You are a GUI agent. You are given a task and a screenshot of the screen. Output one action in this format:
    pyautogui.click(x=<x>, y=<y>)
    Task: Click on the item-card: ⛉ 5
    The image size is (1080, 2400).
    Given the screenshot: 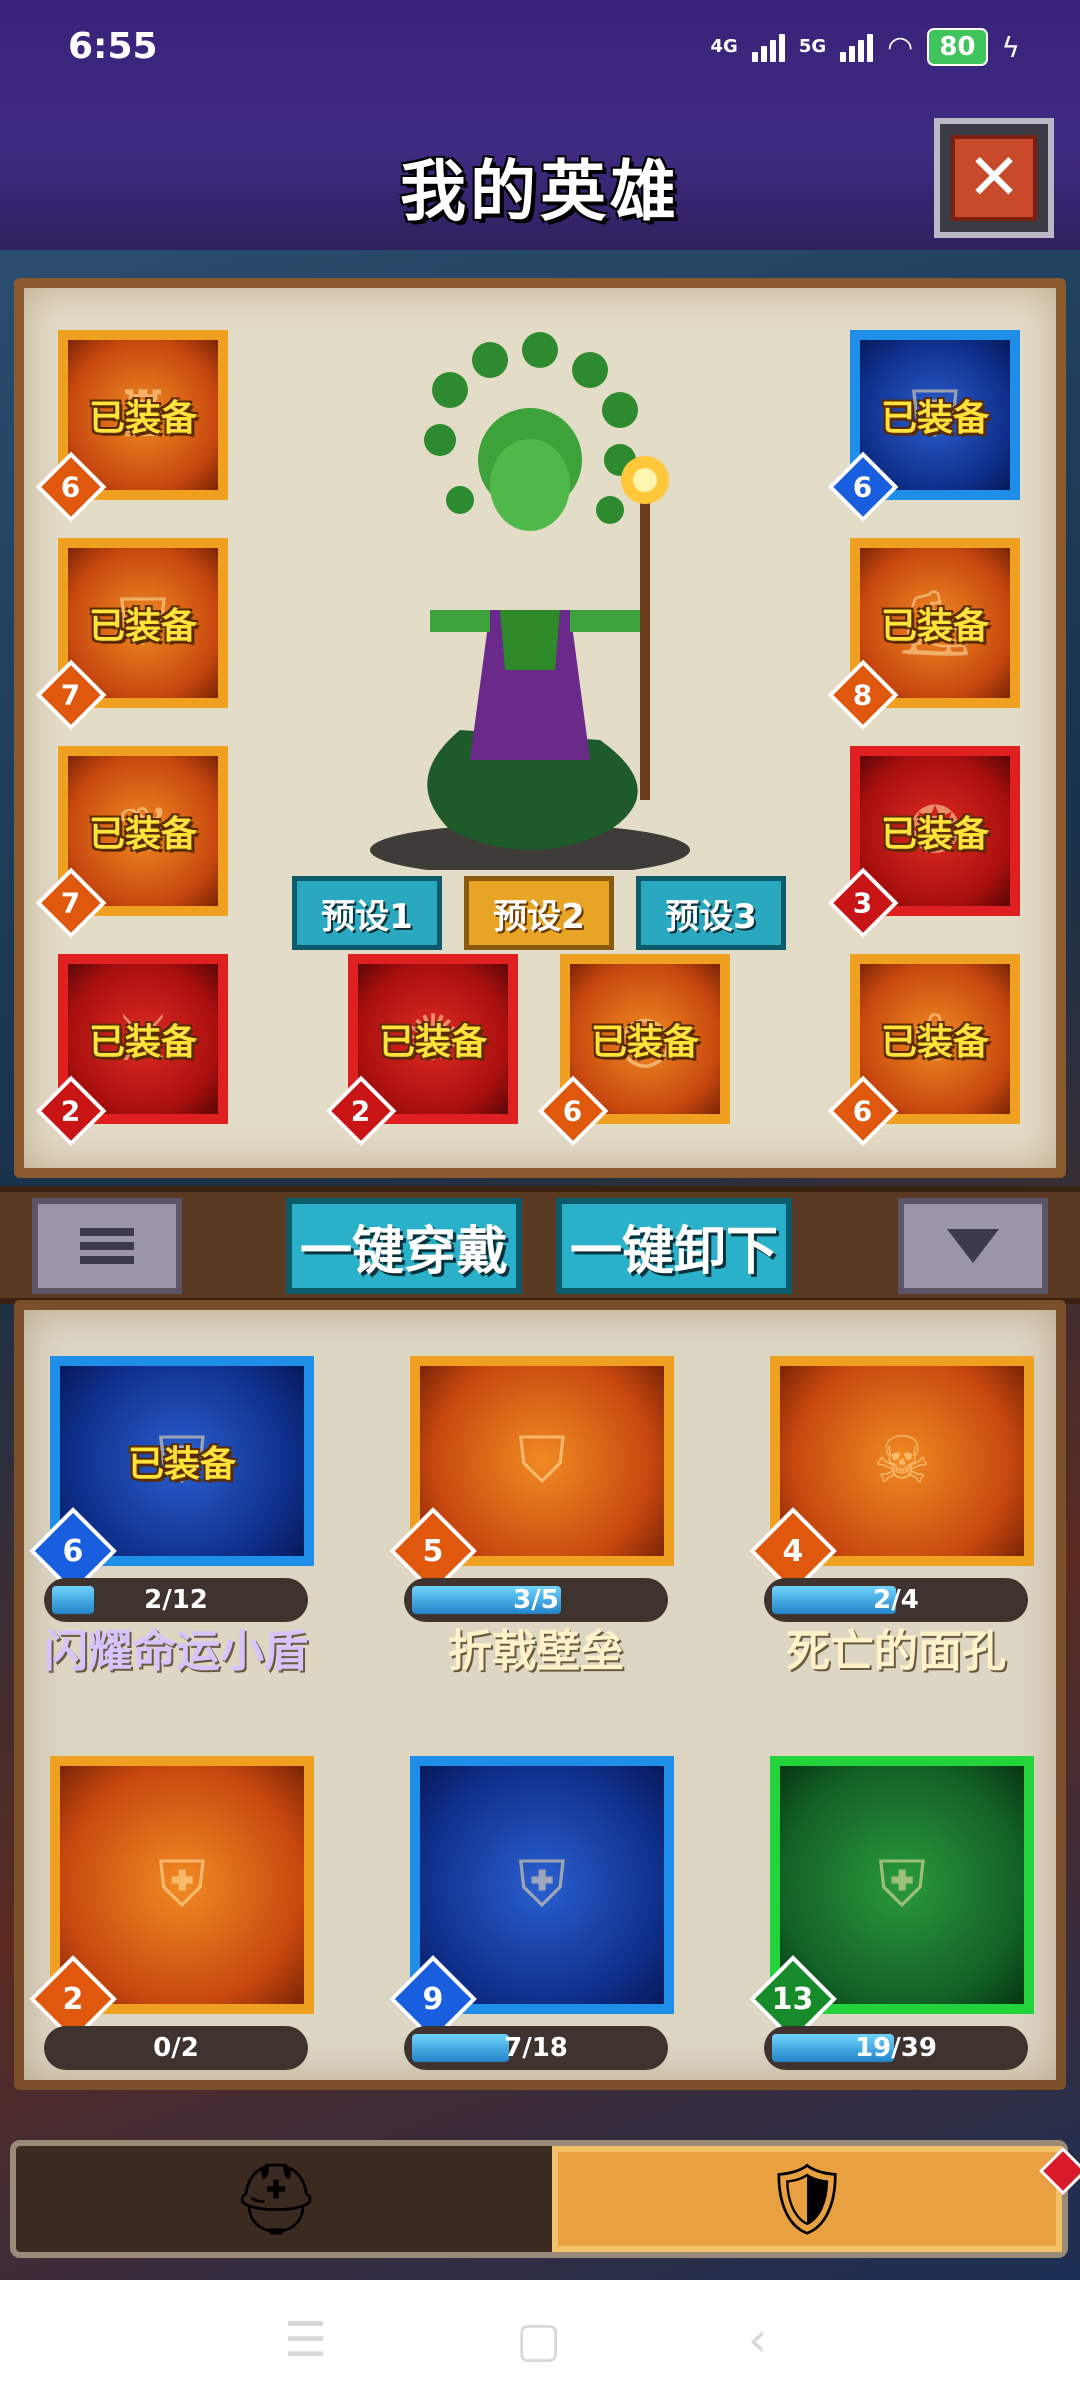 What is the action you would take?
    pyautogui.click(x=531, y=1475)
    